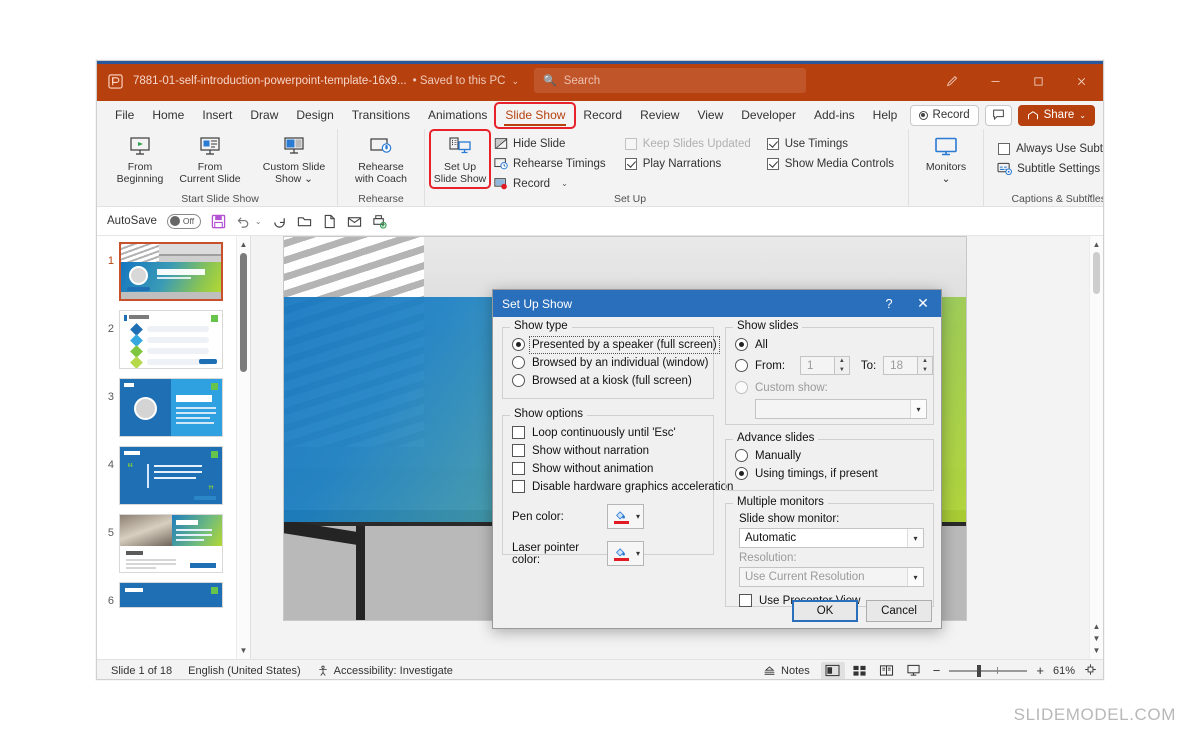  What do you see at coordinates (1090, 193) in the screenshot?
I see `collapse-ribbon-icon: ⌄` at bounding box center [1090, 193].